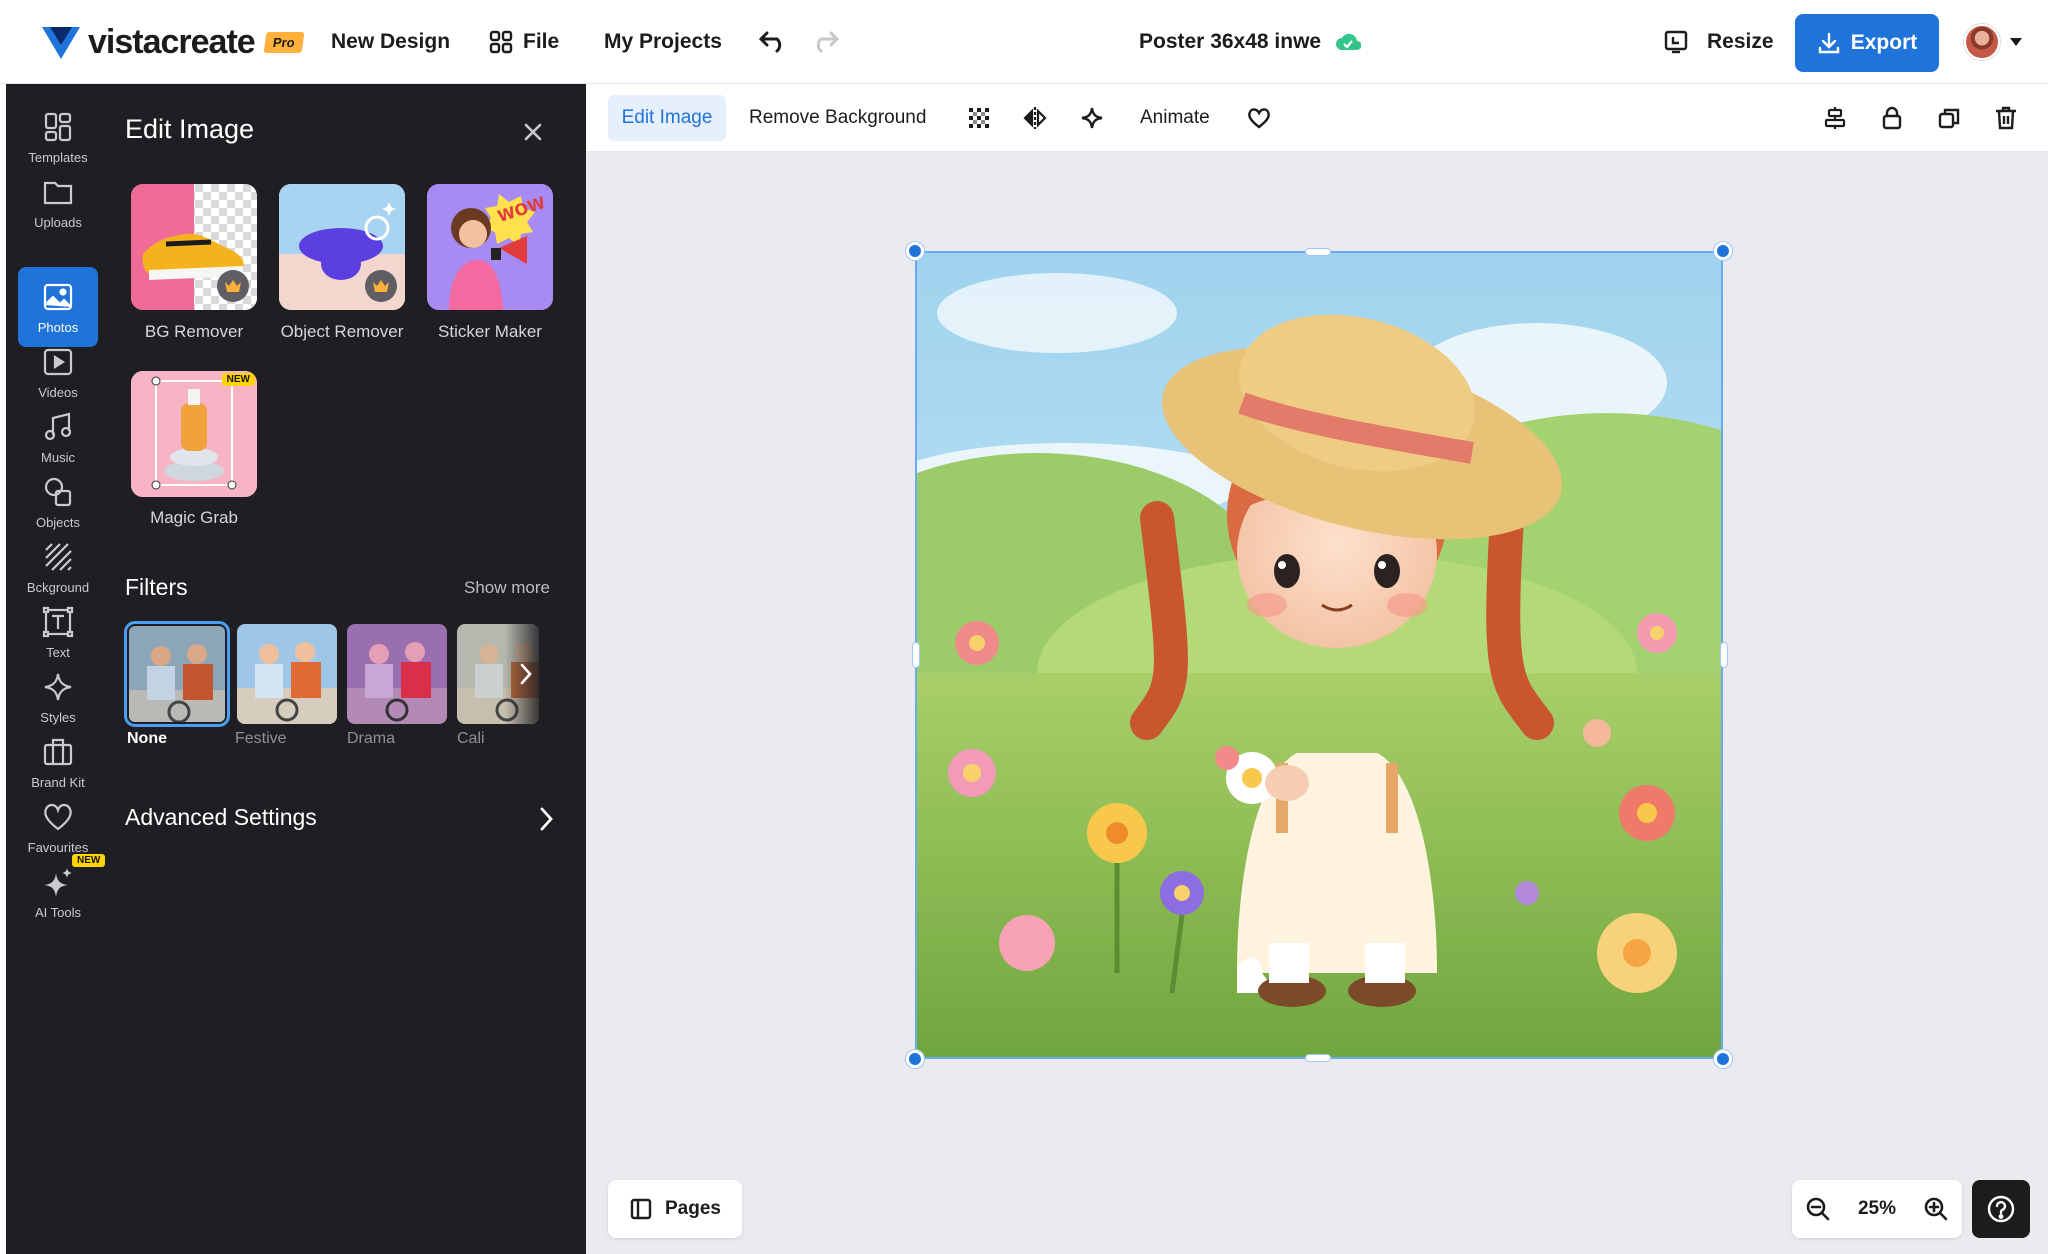 This screenshot has height=1254, width=2048. I want to click on resize-handle-top-right, so click(1723, 251).